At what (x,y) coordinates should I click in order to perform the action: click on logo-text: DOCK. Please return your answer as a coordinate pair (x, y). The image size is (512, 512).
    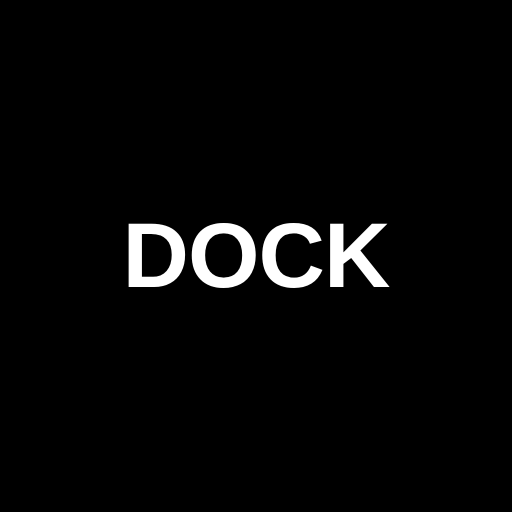
    Looking at the image, I should click on (256, 256).